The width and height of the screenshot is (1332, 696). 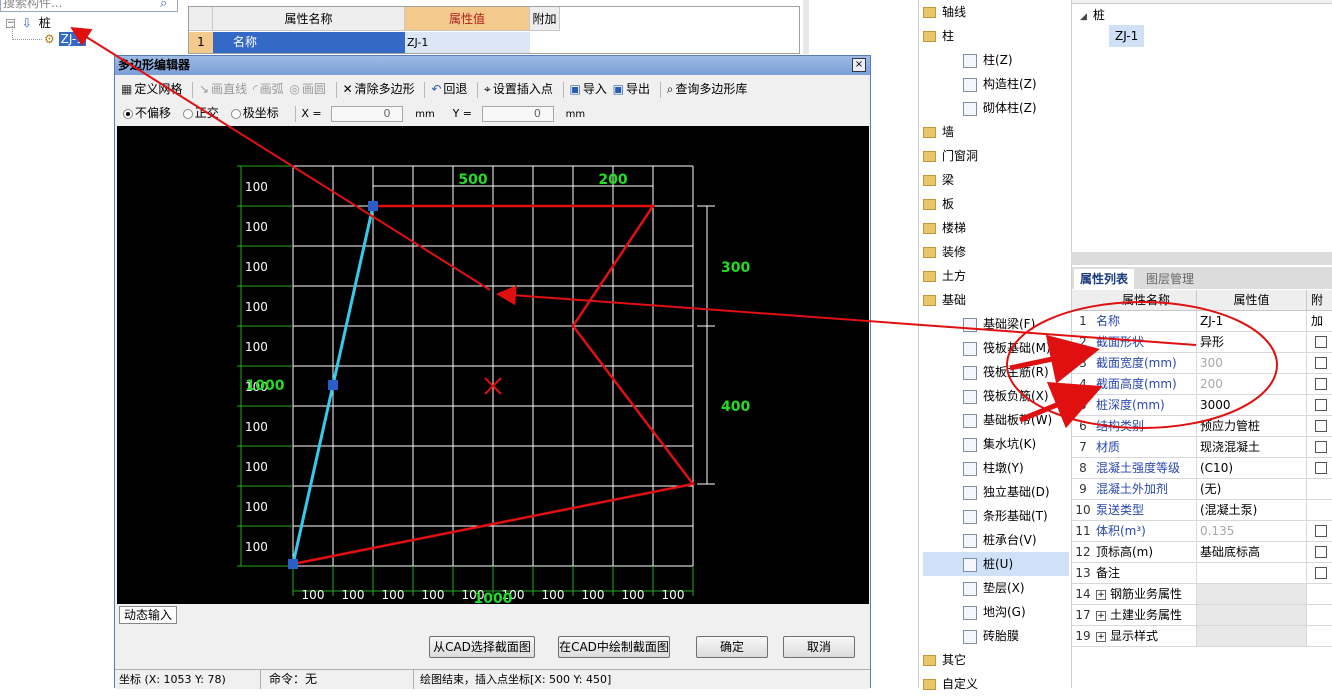 I want to click on list-root: ◢ 桩, so click(x=1092, y=15).